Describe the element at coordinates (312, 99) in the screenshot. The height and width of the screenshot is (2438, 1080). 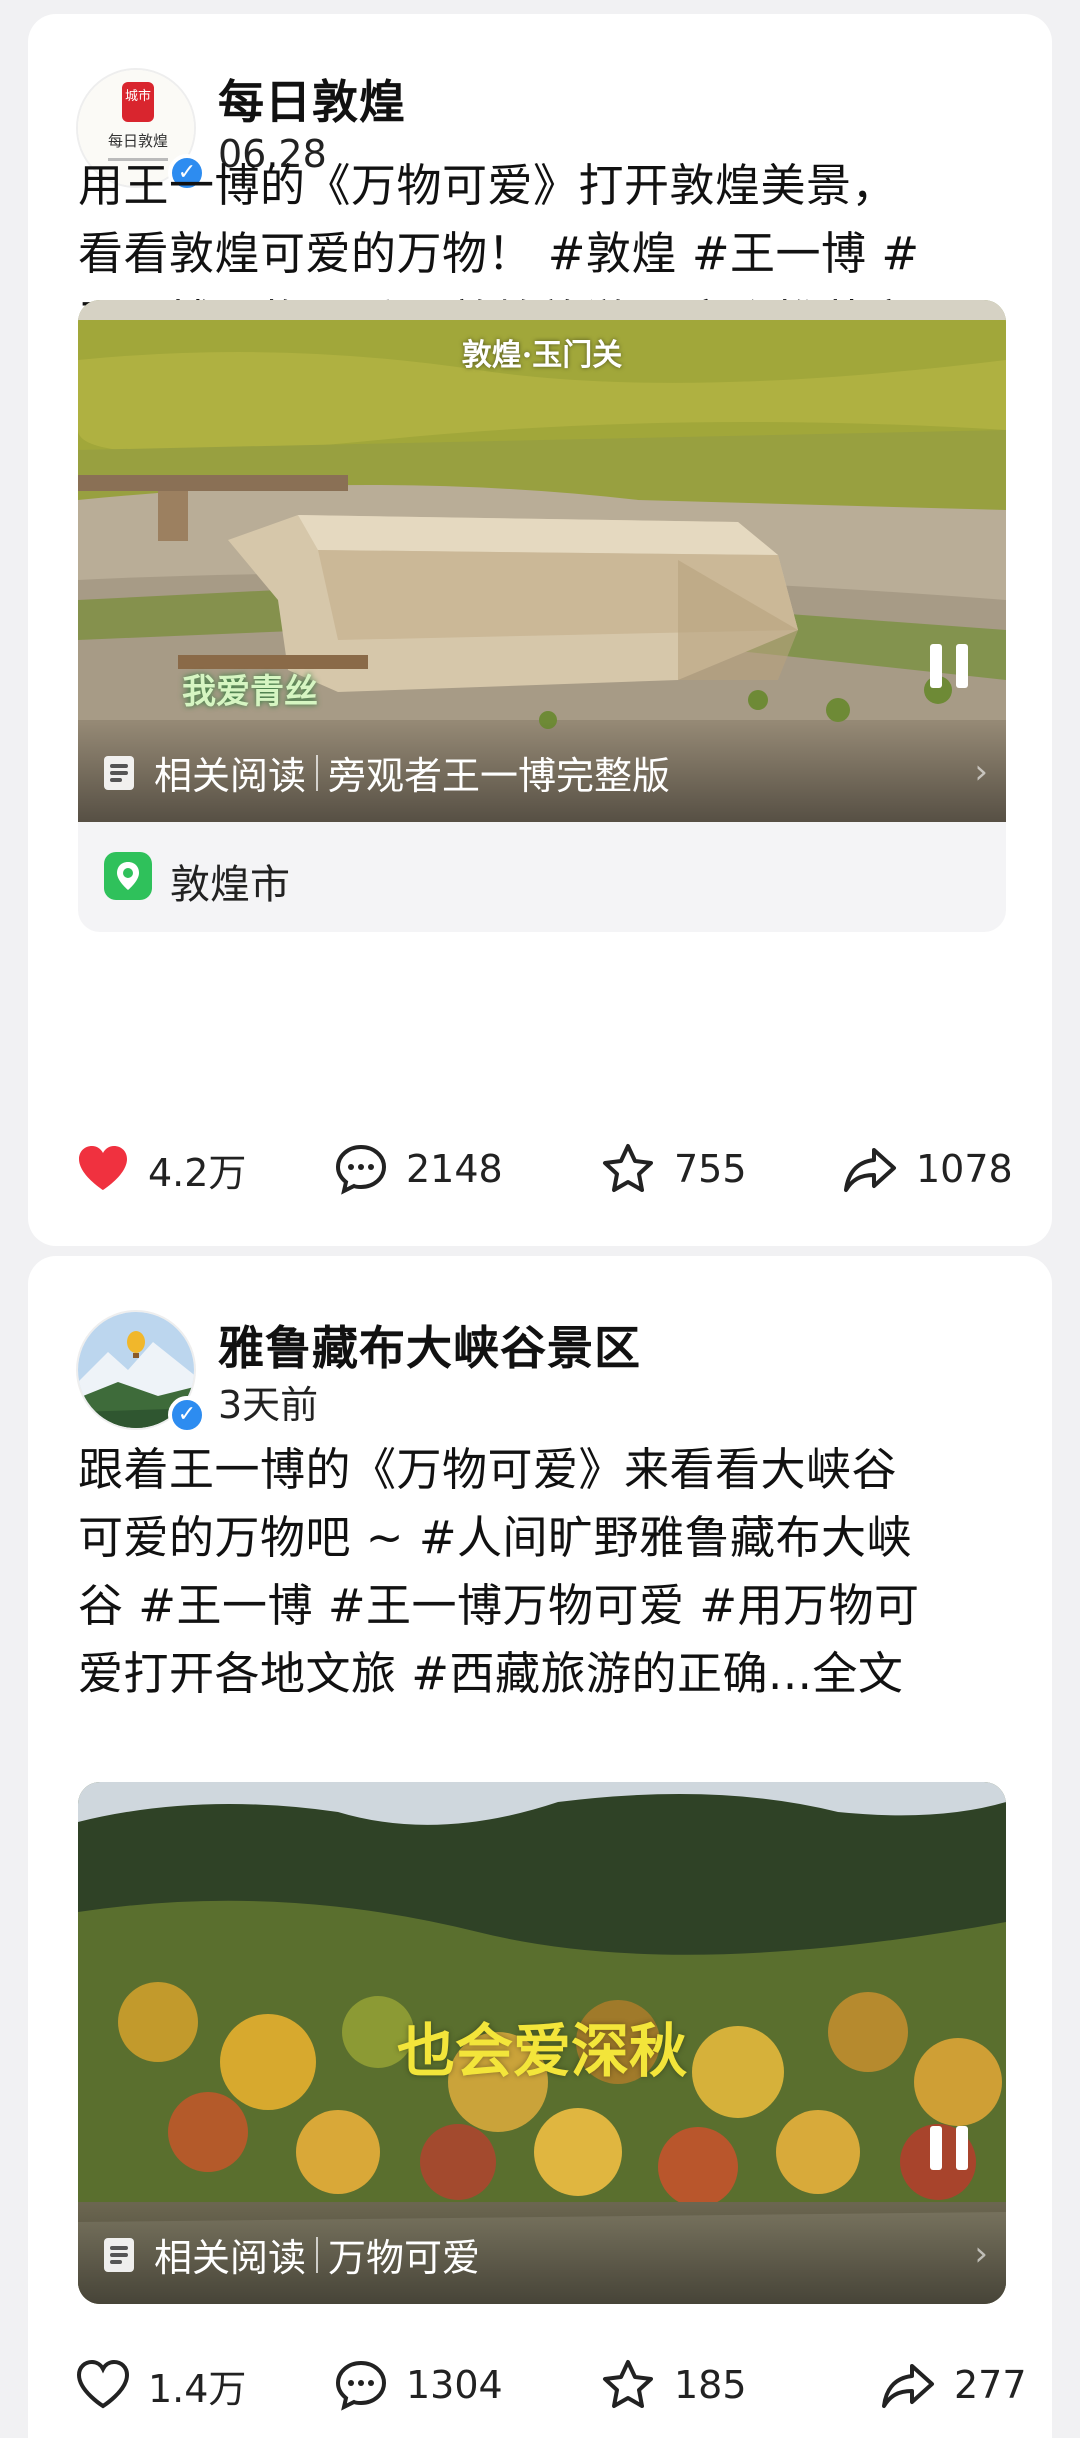
I see `author-name: 每日敦煌` at that location.